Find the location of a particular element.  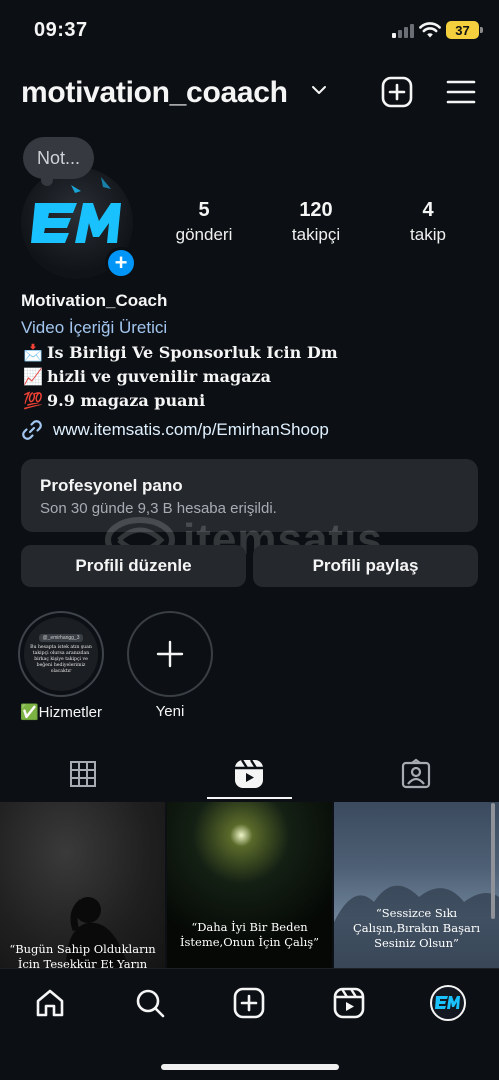

active-tab-indicator is located at coordinates (249, 798).